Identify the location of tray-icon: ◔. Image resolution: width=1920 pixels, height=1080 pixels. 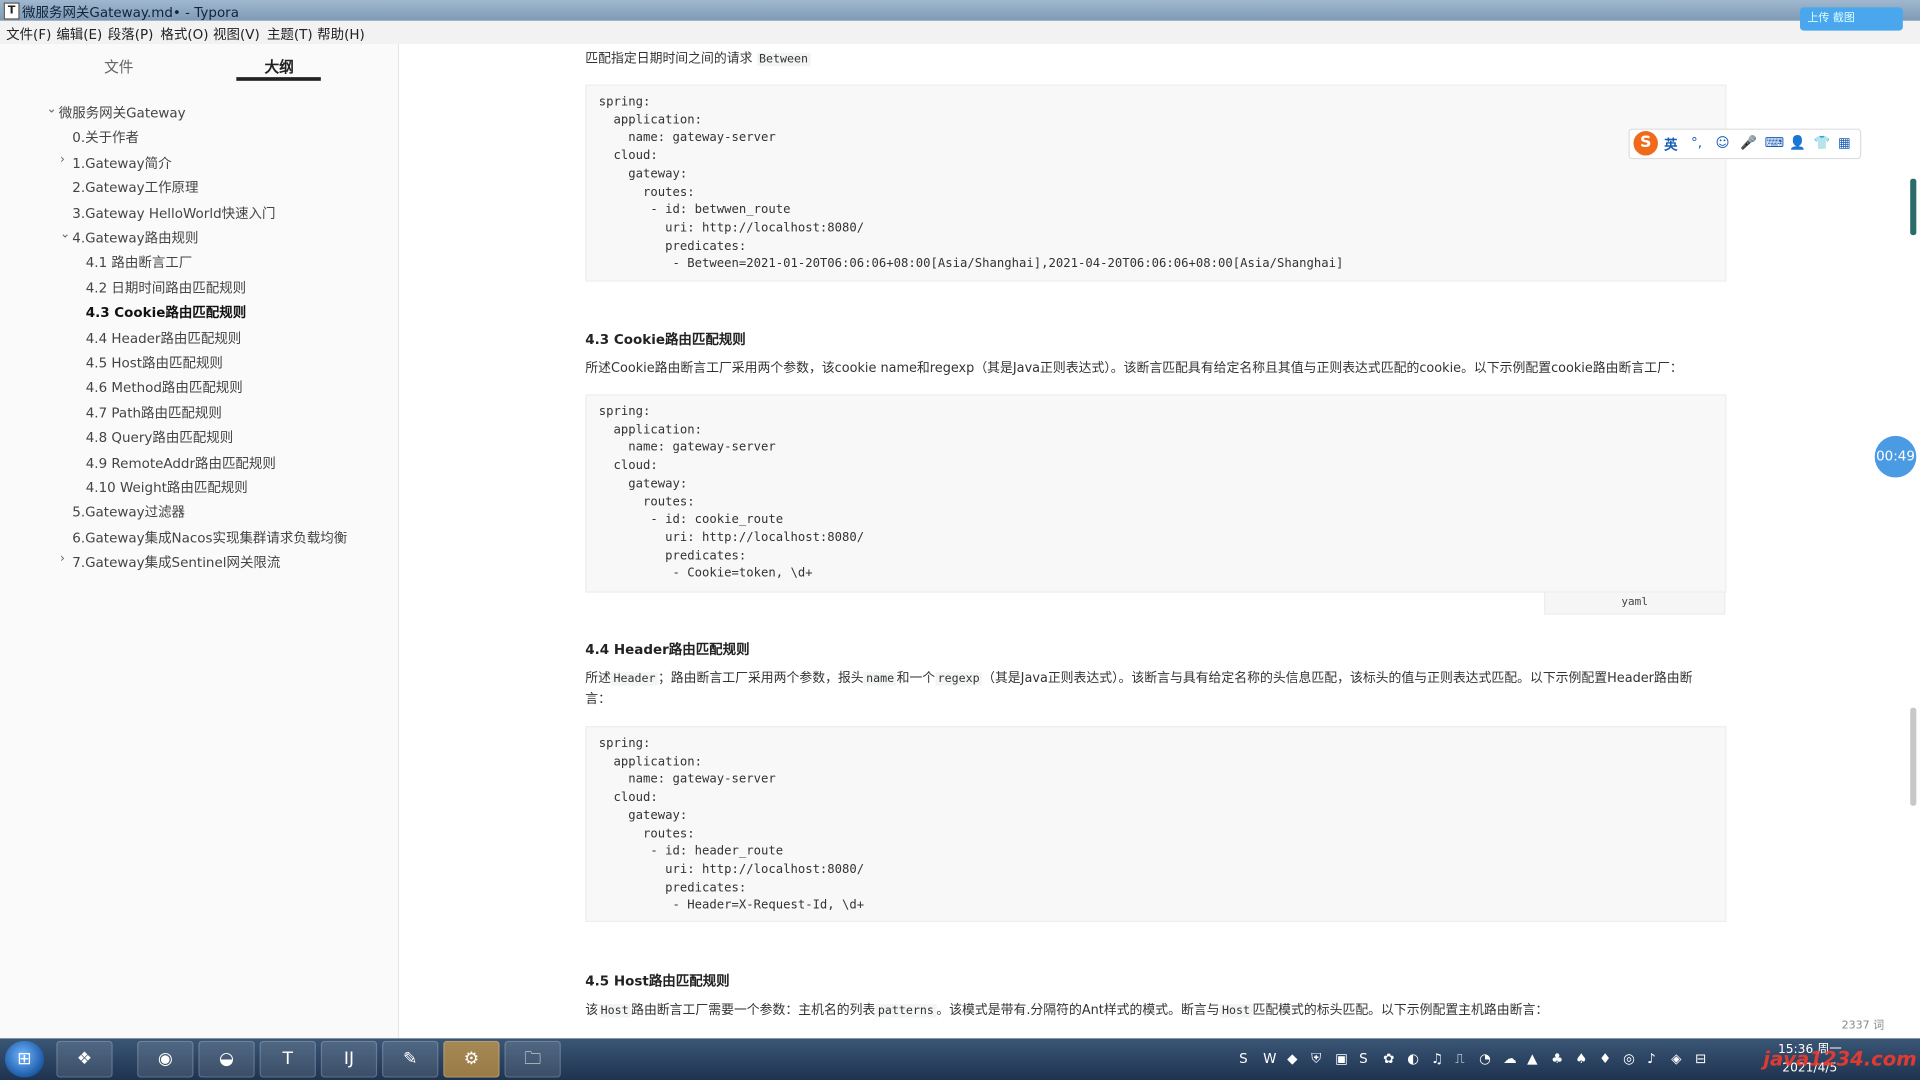
(1485, 1059).